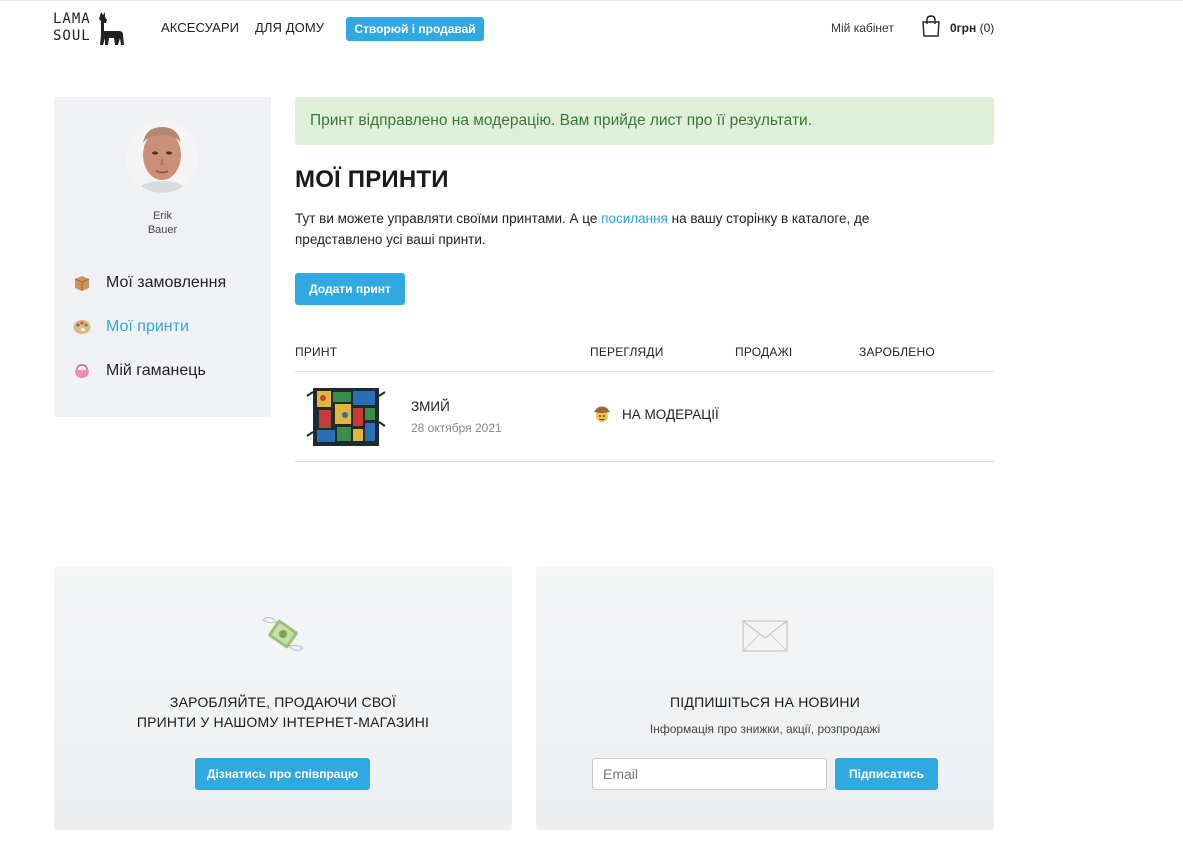 The image size is (1183, 841). What do you see at coordinates (430, 406) in the screenshot?
I see `print-name: ЗМИЙ` at bounding box center [430, 406].